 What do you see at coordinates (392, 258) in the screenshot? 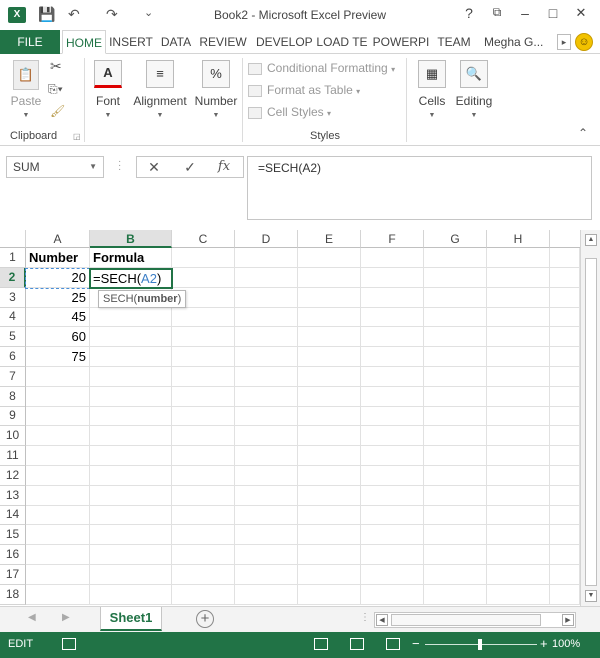
I see `cell-f1` at bounding box center [392, 258].